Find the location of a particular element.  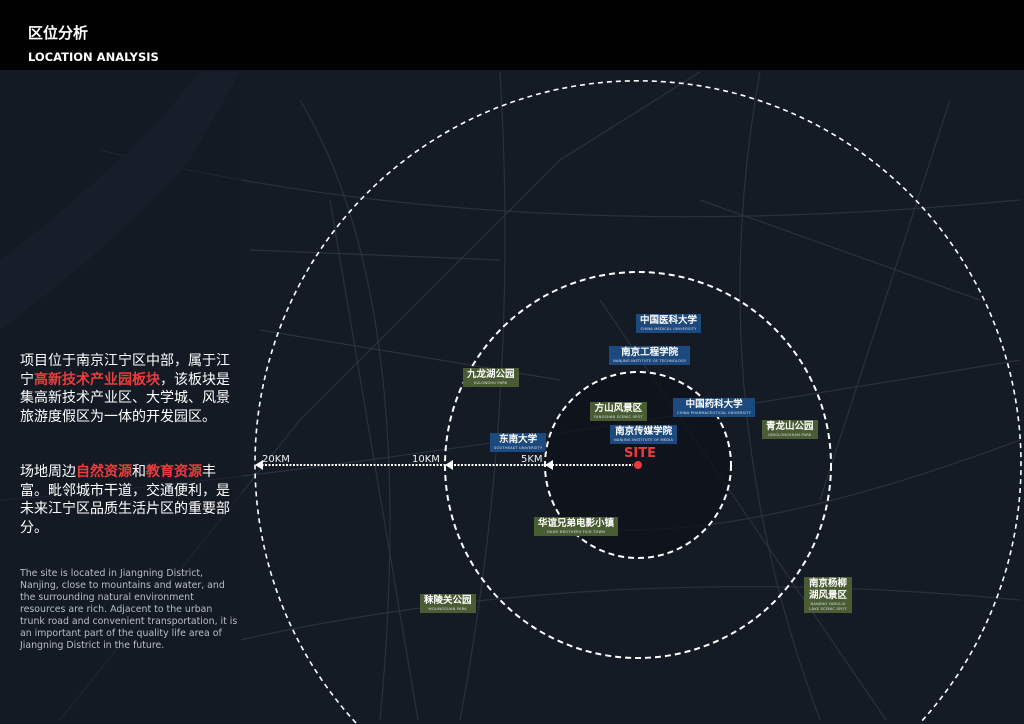

poi-name-cn: 中国医科大学 is located at coordinates (669, 320).